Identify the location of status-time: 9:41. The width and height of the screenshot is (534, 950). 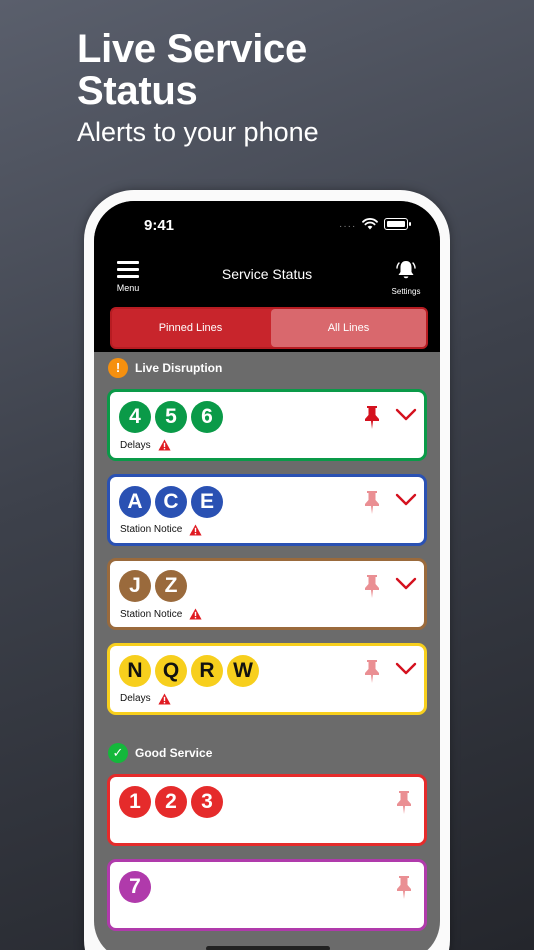
(159, 225).